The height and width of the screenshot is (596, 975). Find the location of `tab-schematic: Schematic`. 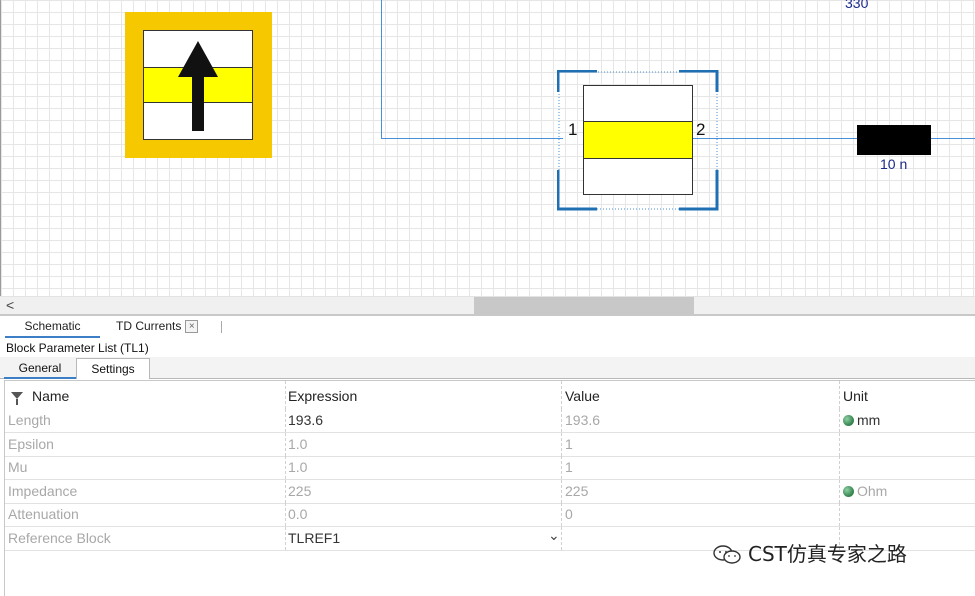

tab-schematic: Schematic is located at coordinates (52, 327).